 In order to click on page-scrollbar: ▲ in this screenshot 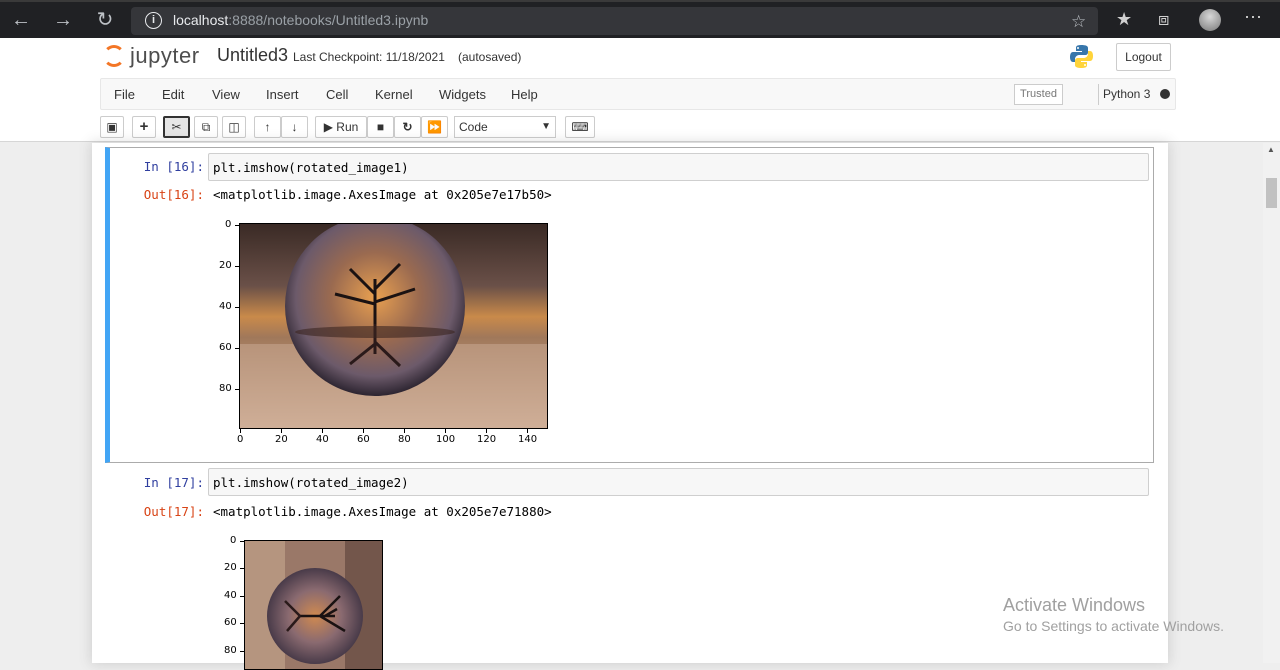, I will do `click(1271, 403)`.